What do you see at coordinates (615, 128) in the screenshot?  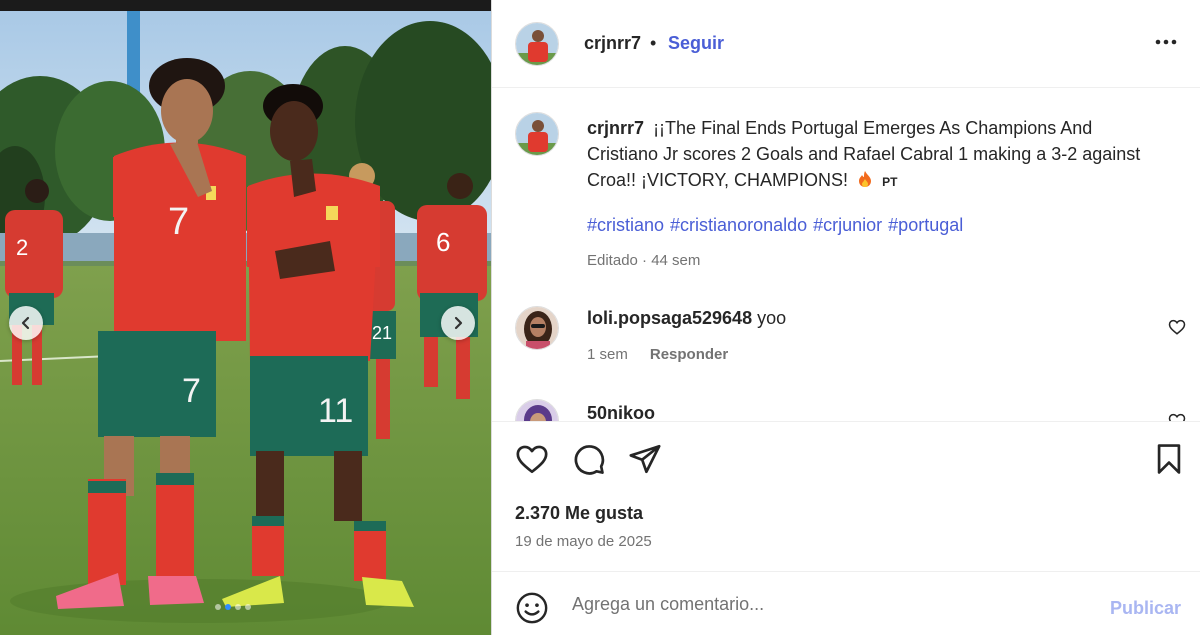 I see `caption-username: crjnrr7` at bounding box center [615, 128].